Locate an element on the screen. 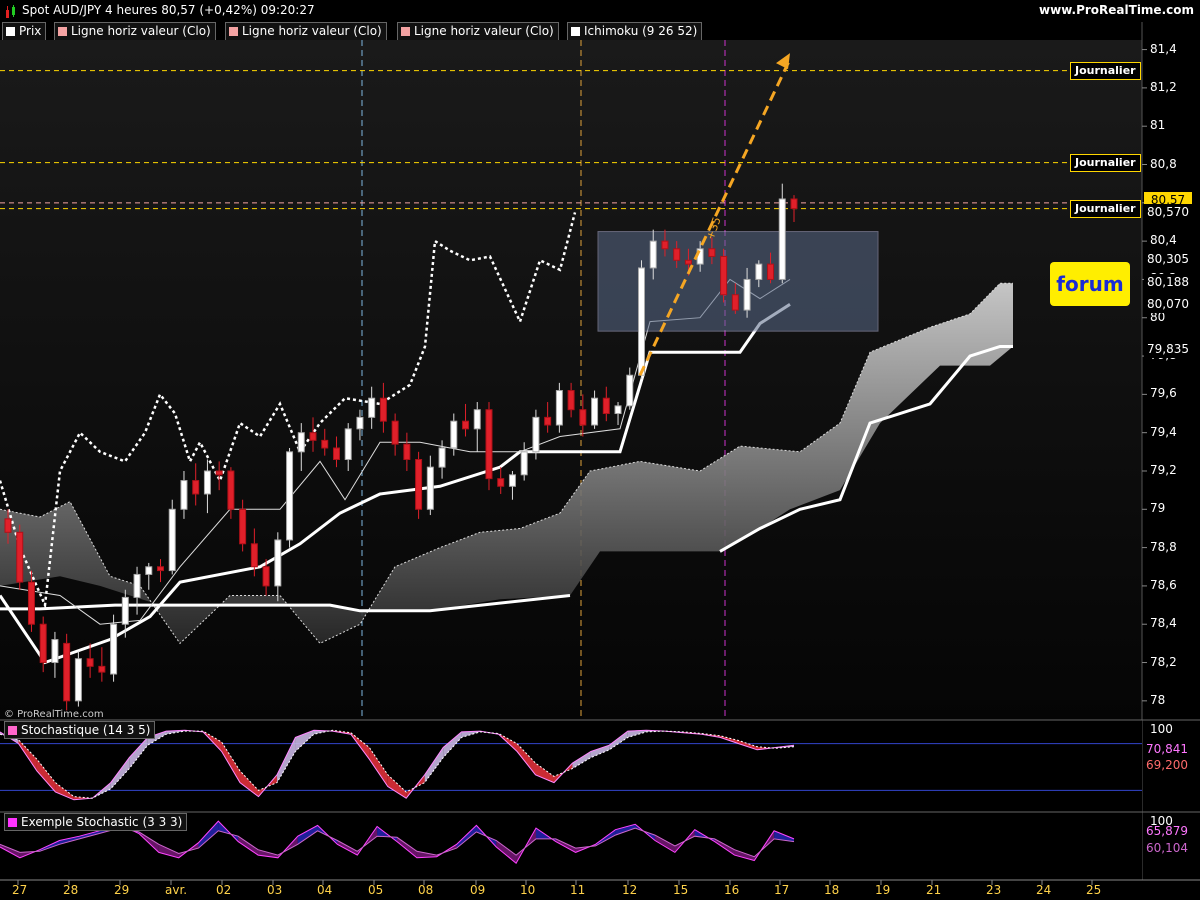 The image size is (1200, 900). y-tick-label: 80,4 is located at coordinates (1163, 240).